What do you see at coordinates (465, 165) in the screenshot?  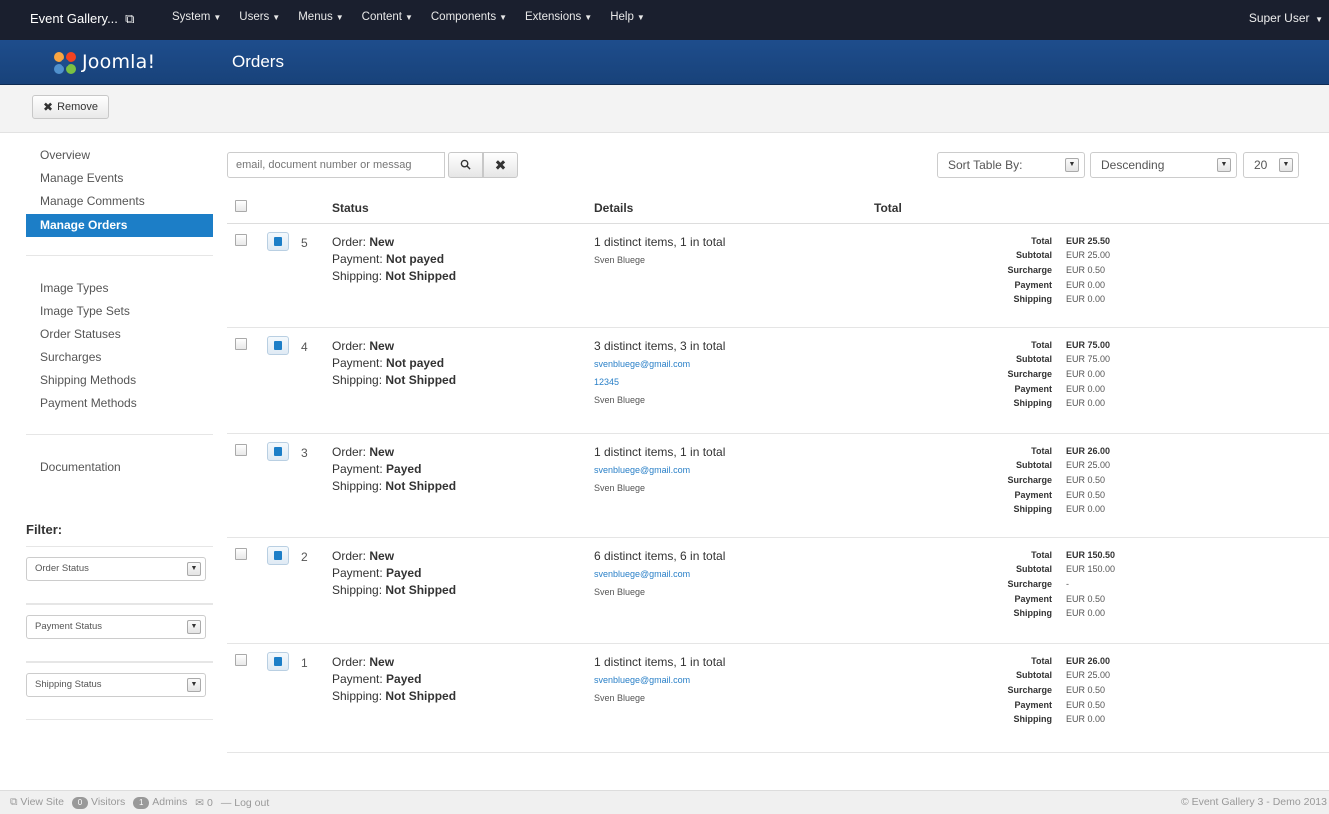 I see `search-button` at bounding box center [465, 165].